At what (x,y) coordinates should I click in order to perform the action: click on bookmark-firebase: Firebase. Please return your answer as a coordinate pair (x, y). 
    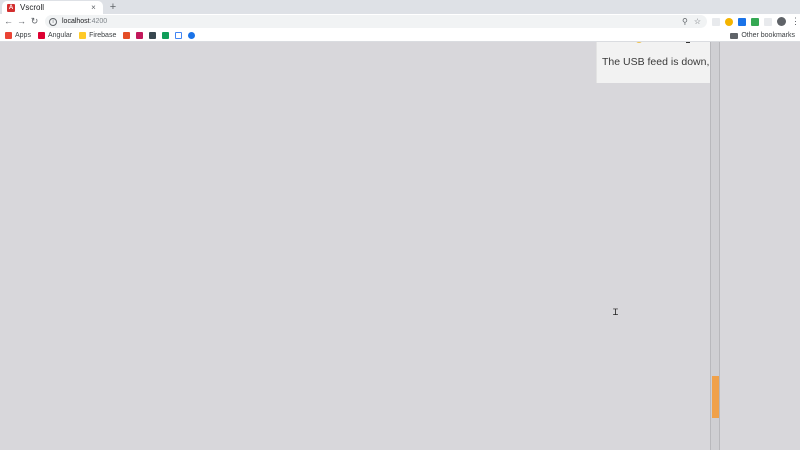
    Looking at the image, I should click on (98, 35).